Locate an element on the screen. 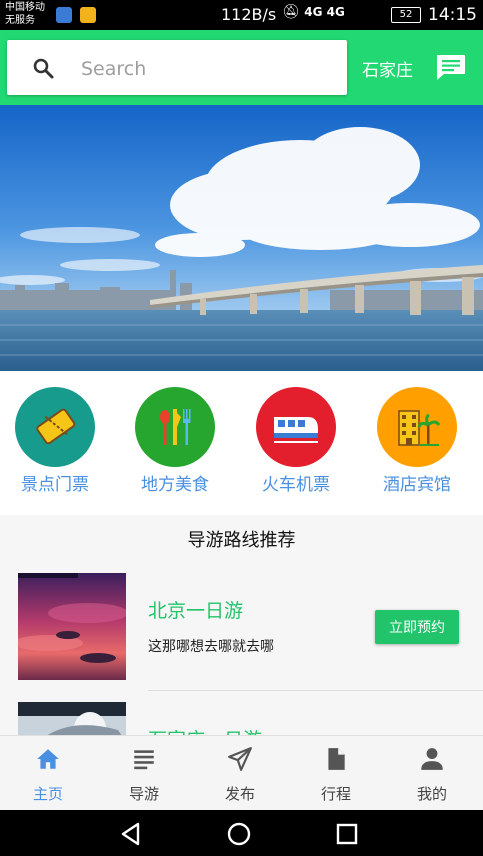 The image size is (483, 856). nav-itinerary: 行程 is located at coordinates (336, 773).